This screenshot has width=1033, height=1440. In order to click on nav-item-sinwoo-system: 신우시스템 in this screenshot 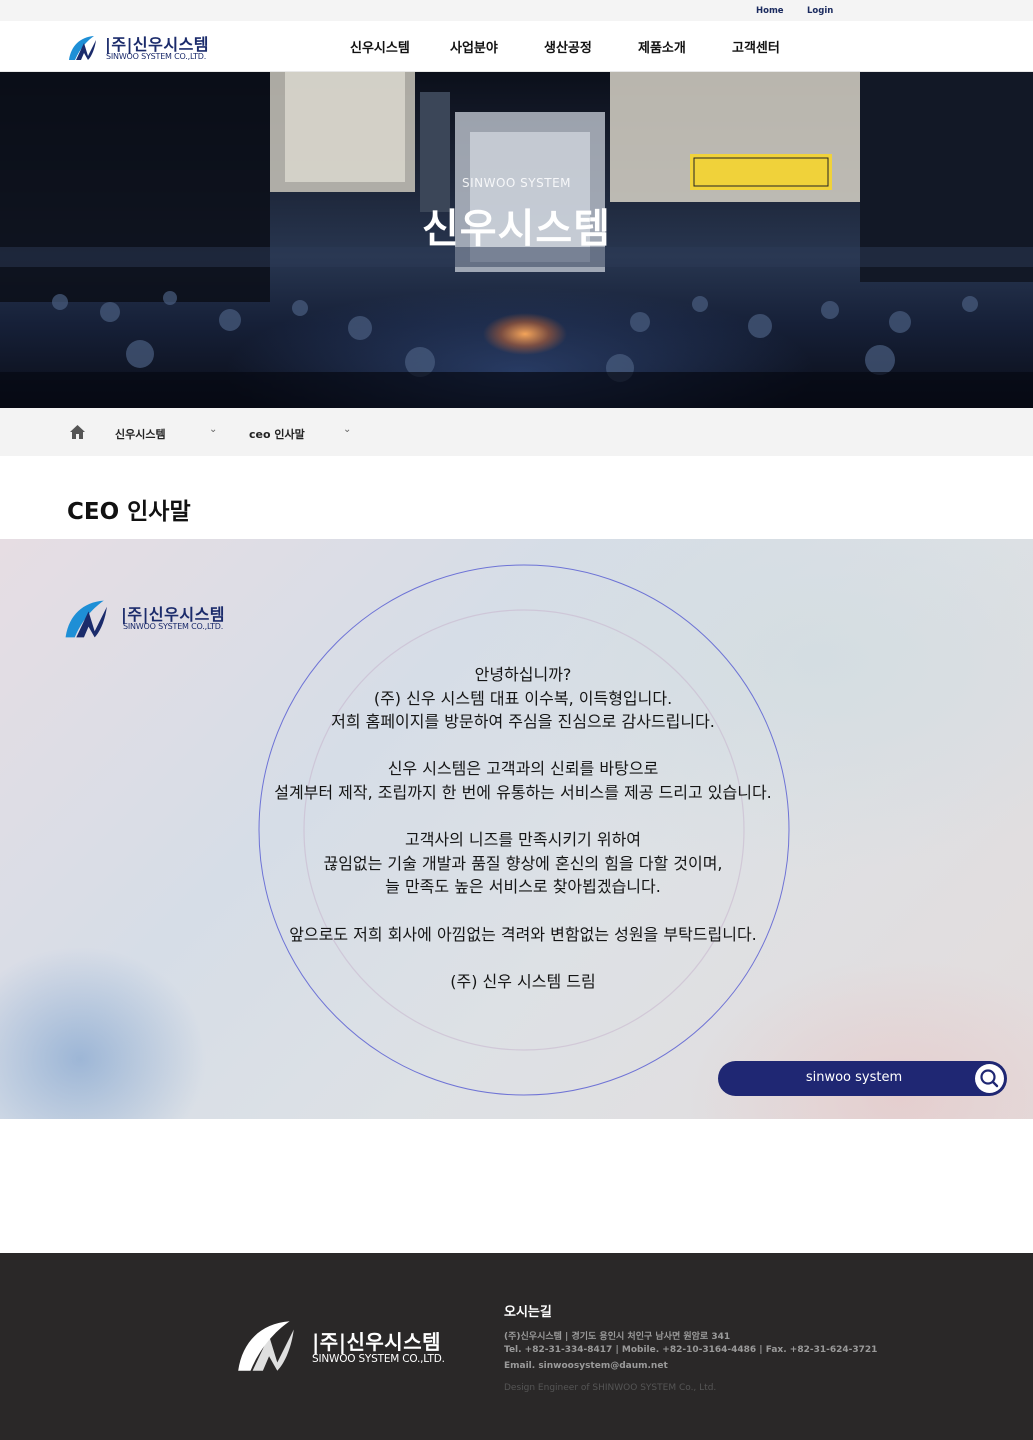, I will do `click(380, 46)`.